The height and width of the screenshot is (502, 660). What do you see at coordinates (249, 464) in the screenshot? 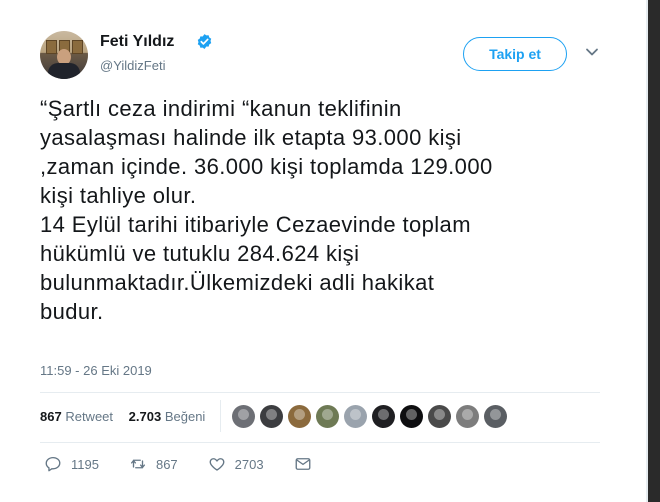
I see `like-action-count: 2703` at bounding box center [249, 464].